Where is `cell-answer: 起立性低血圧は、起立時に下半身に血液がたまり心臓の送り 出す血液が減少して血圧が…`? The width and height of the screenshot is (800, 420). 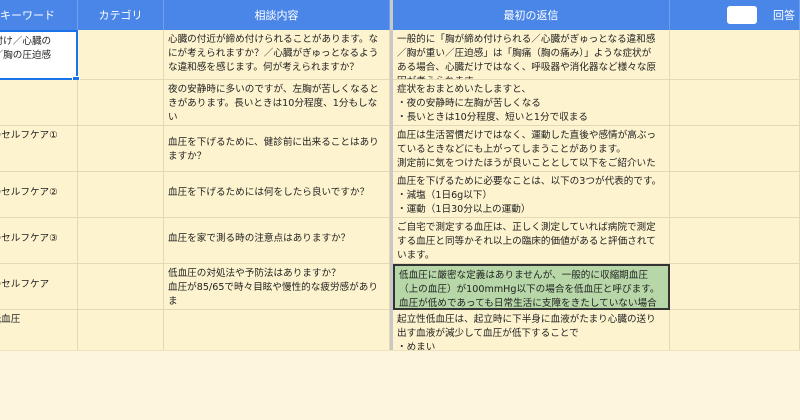
cell-answer: 起立性低血圧は、起立時に下半身に血液がたまり心臓の送り 出す血液が減少して血圧が… is located at coordinates (531, 330).